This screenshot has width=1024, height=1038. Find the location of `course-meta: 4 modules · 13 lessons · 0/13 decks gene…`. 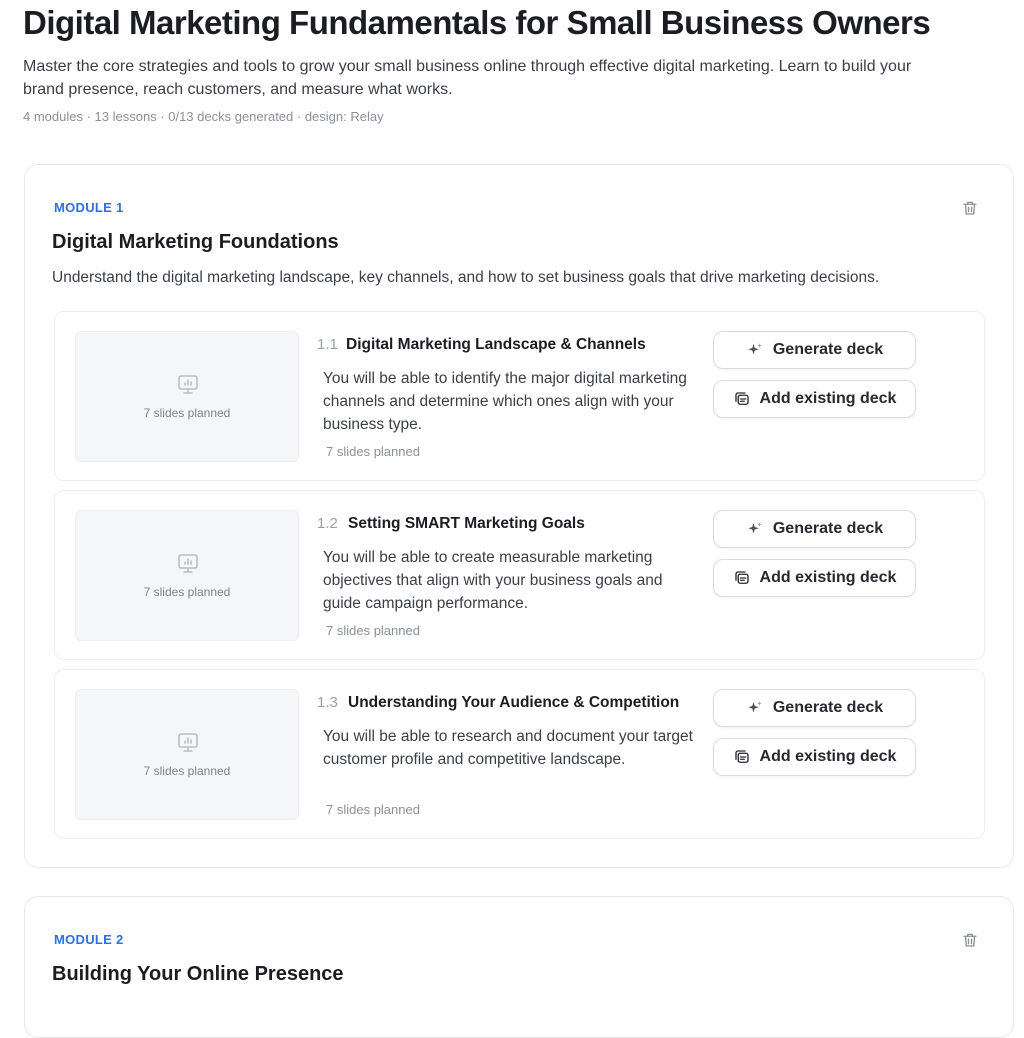

course-meta: 4 modules · 13 lessons · 0/13 decks gene… is located at coordinates (203, 116).